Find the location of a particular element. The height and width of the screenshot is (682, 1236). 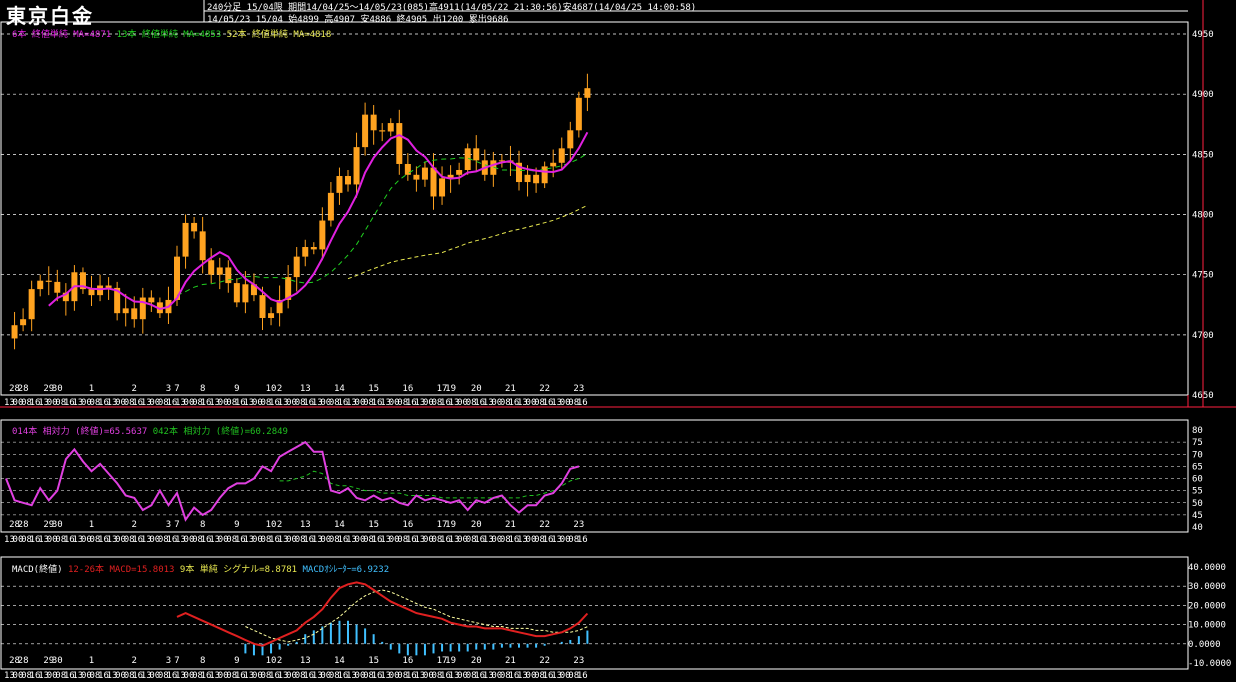

main-time-label: 16 is located at coordinates (582, 403).